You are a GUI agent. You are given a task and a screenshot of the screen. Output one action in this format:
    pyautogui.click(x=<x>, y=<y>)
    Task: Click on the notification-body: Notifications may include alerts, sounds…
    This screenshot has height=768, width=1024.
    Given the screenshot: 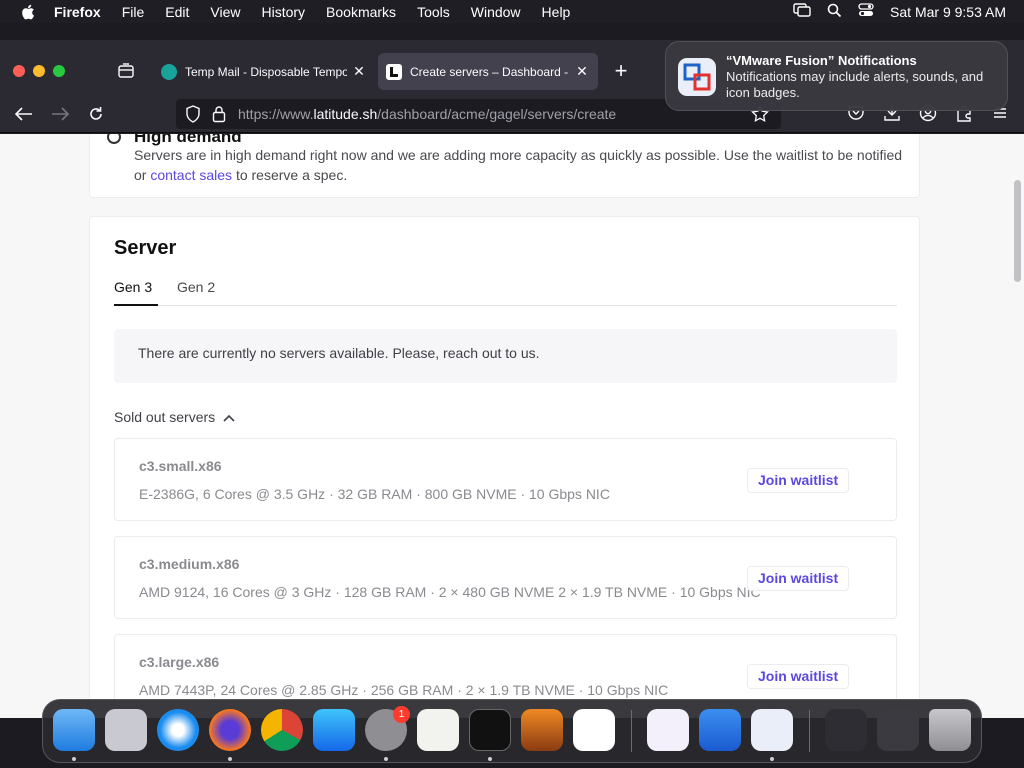 What is the action you would take?
    pyautogui.click(x=855, y=84)
    